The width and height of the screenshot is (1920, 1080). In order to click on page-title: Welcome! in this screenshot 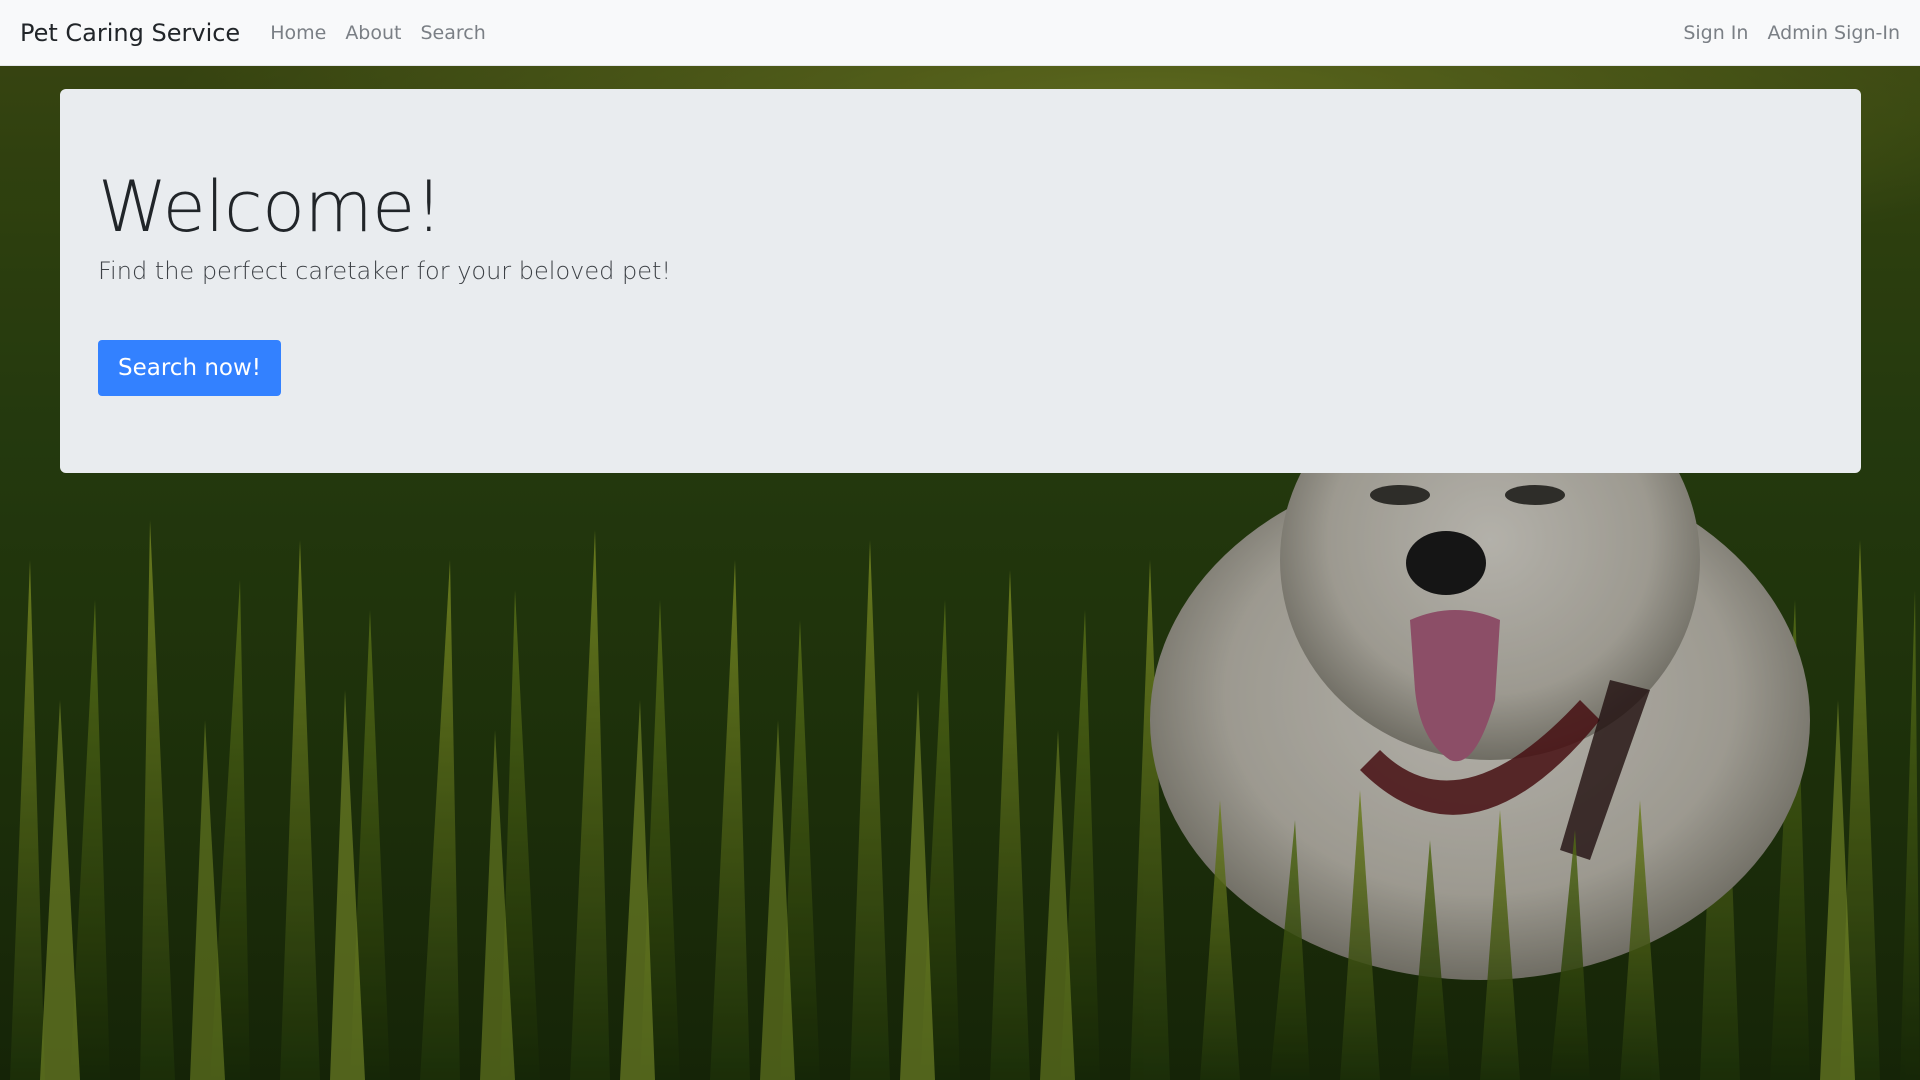, I will do `click(270, 207)`.